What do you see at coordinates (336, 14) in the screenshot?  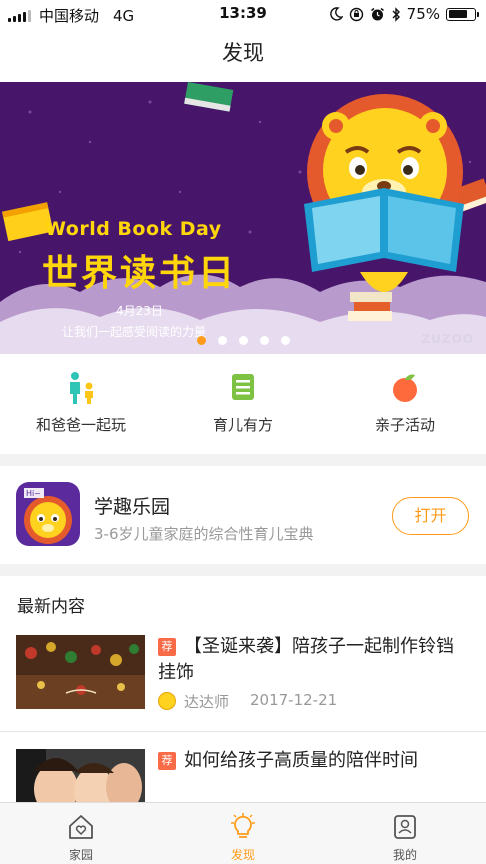 I see `moon-icon` at bounding box center [336, 14].